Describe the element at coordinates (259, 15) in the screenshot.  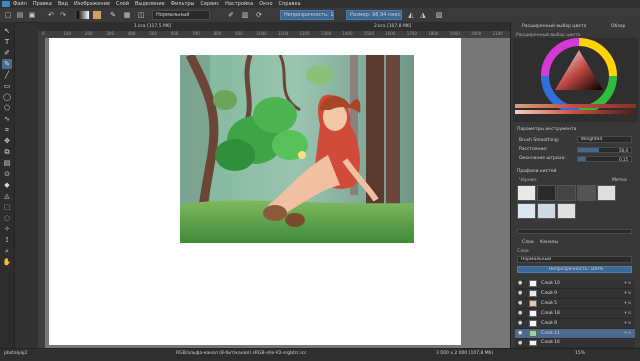
I see `reload-preset-icon: ⟳` at that location.